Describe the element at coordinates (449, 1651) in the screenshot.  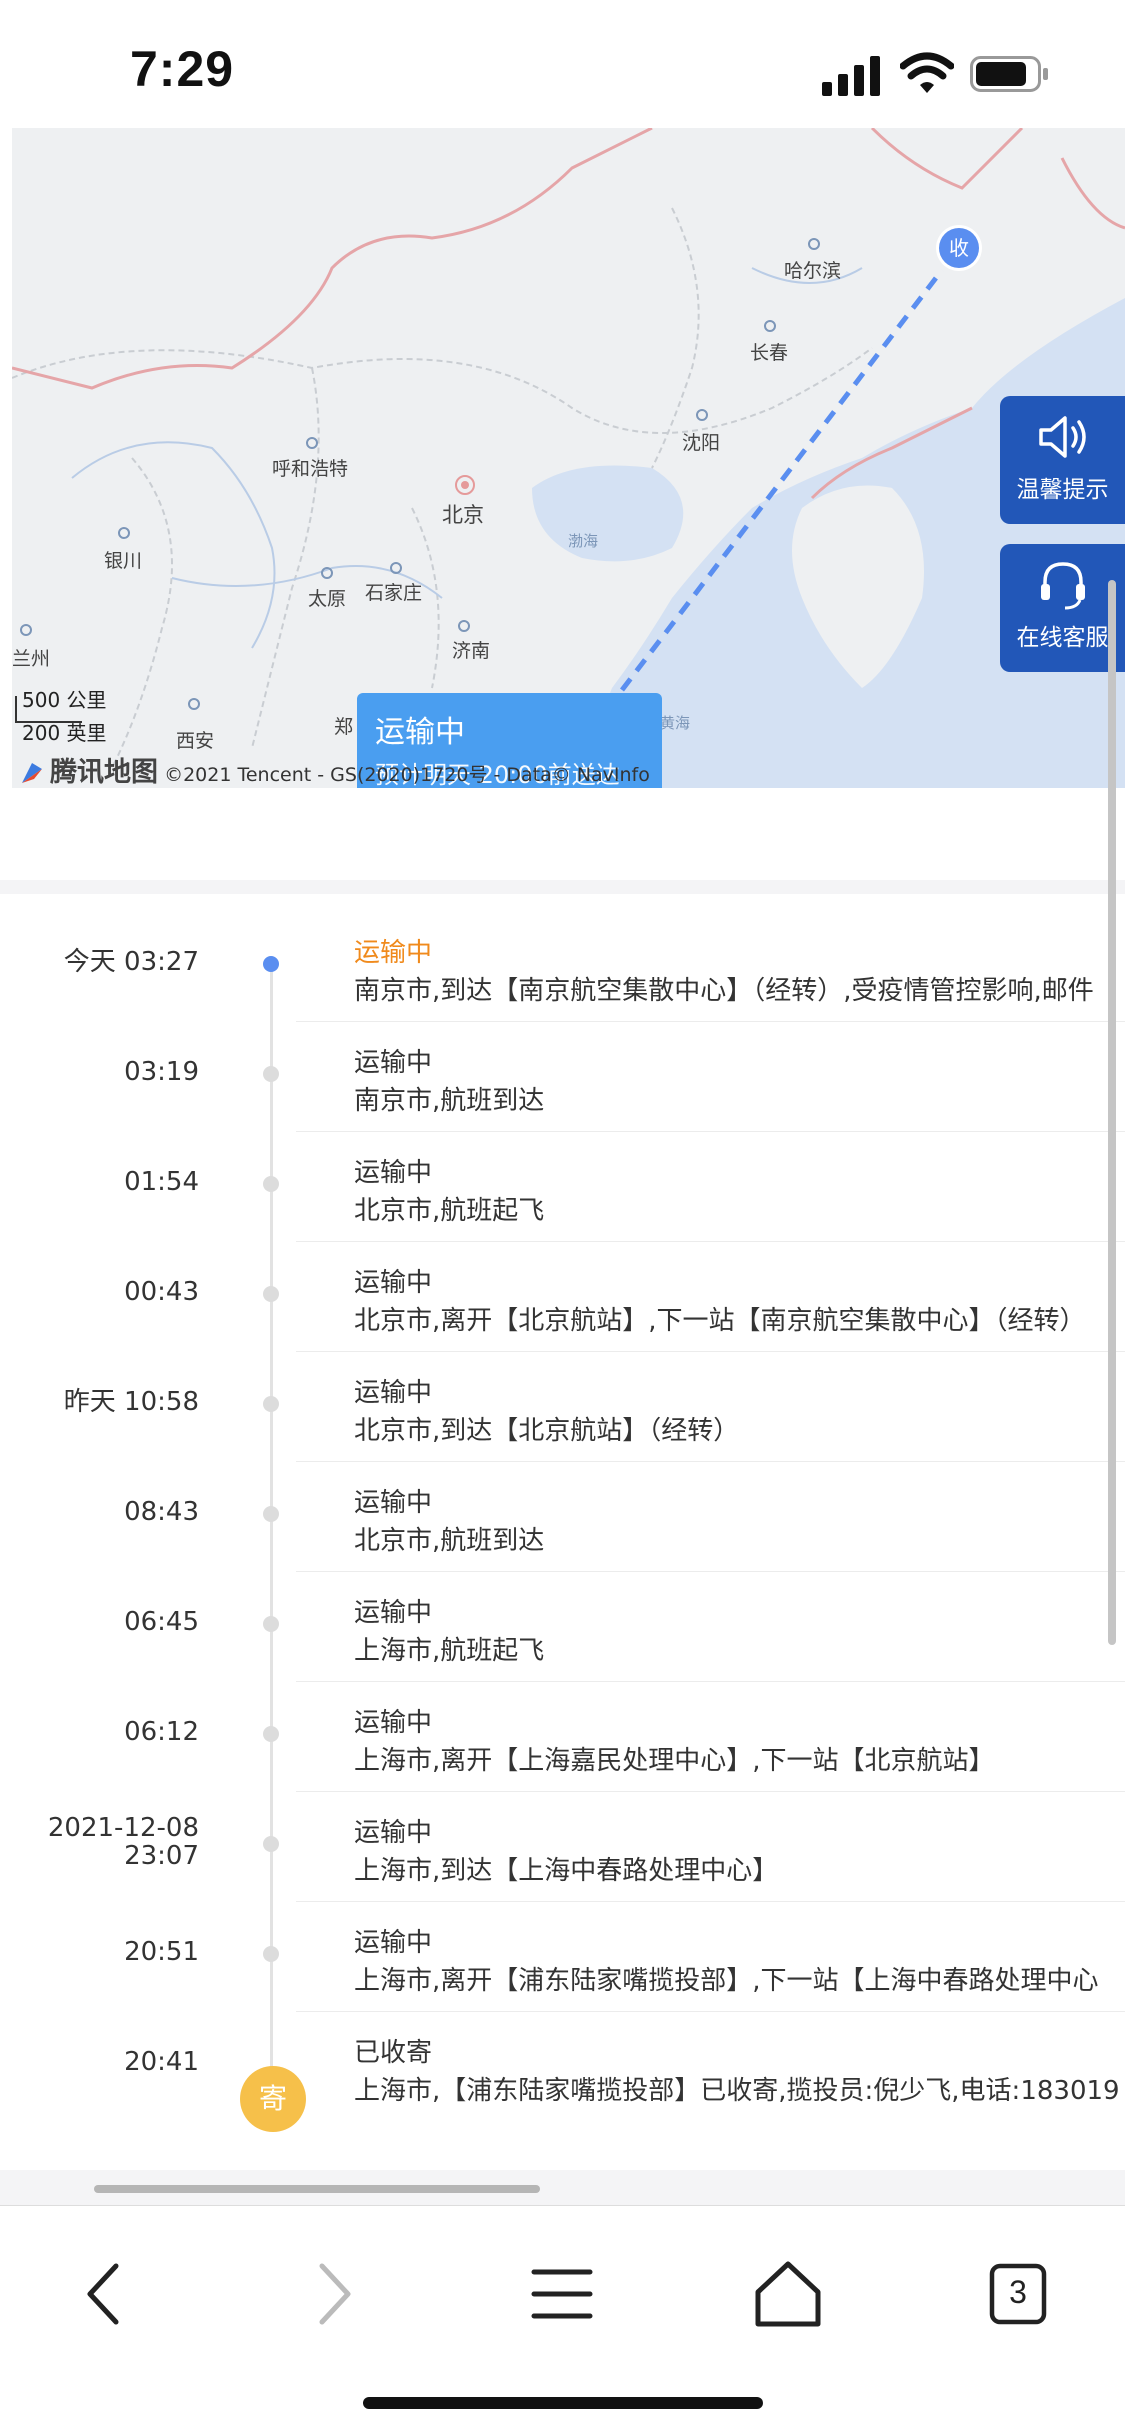
I see `timeline-detail: 上海市,航班起飞` at that location.